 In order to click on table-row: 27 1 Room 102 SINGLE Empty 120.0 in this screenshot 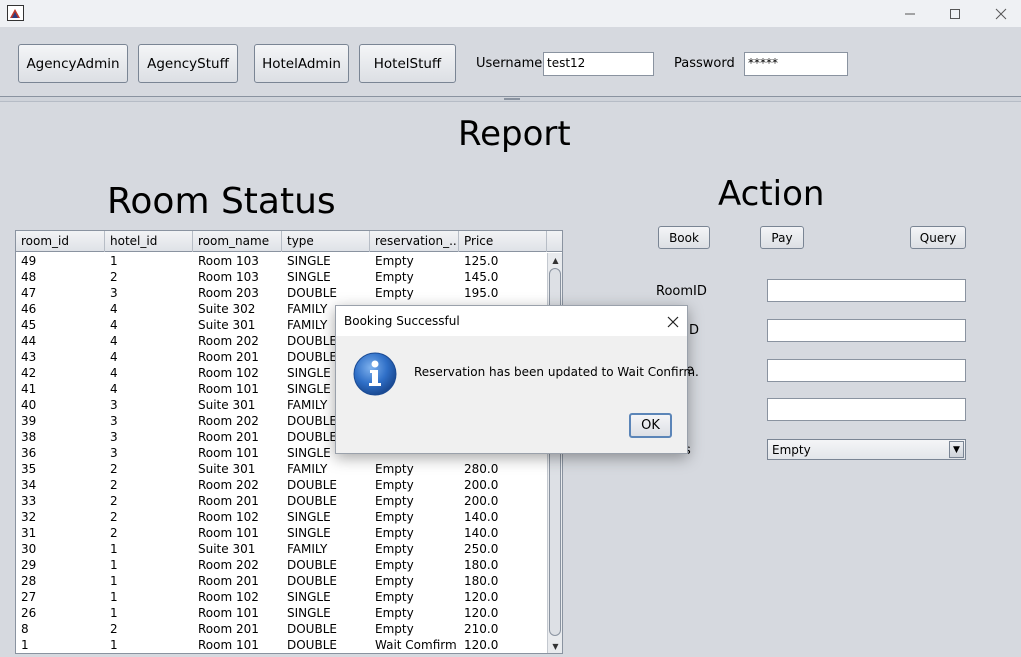, I will do `click(281, 597)`.